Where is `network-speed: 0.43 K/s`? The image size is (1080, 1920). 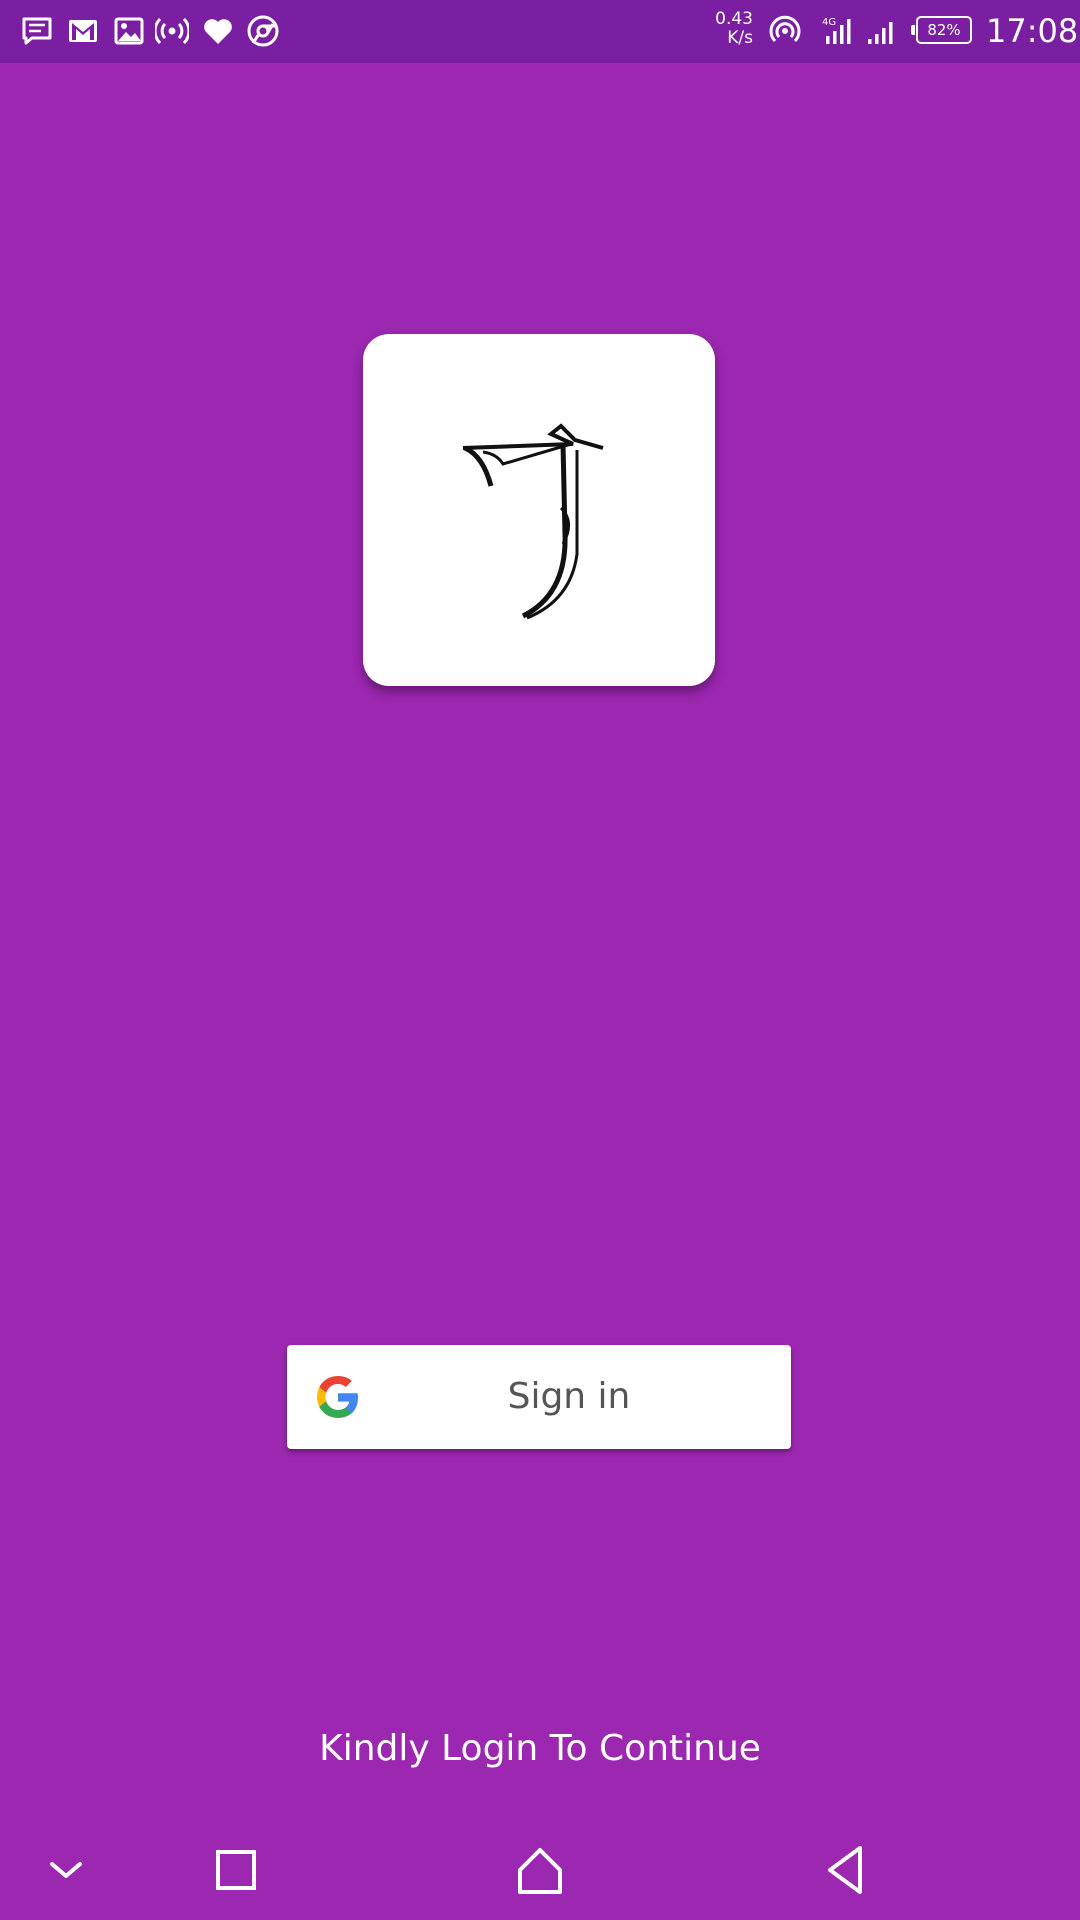
network-speed: 0.43 K/s is located at coordinates (734, 28).